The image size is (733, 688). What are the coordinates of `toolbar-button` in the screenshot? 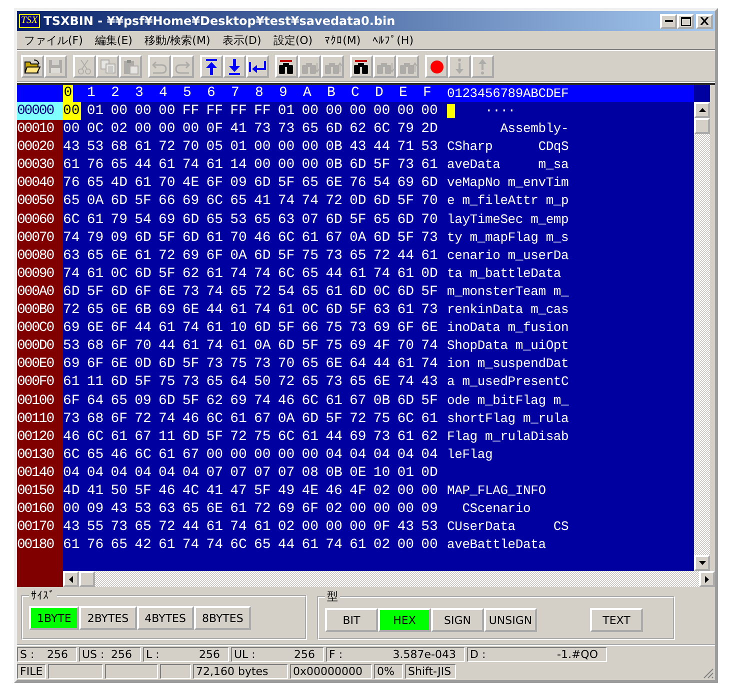 It's located at (257, 66).